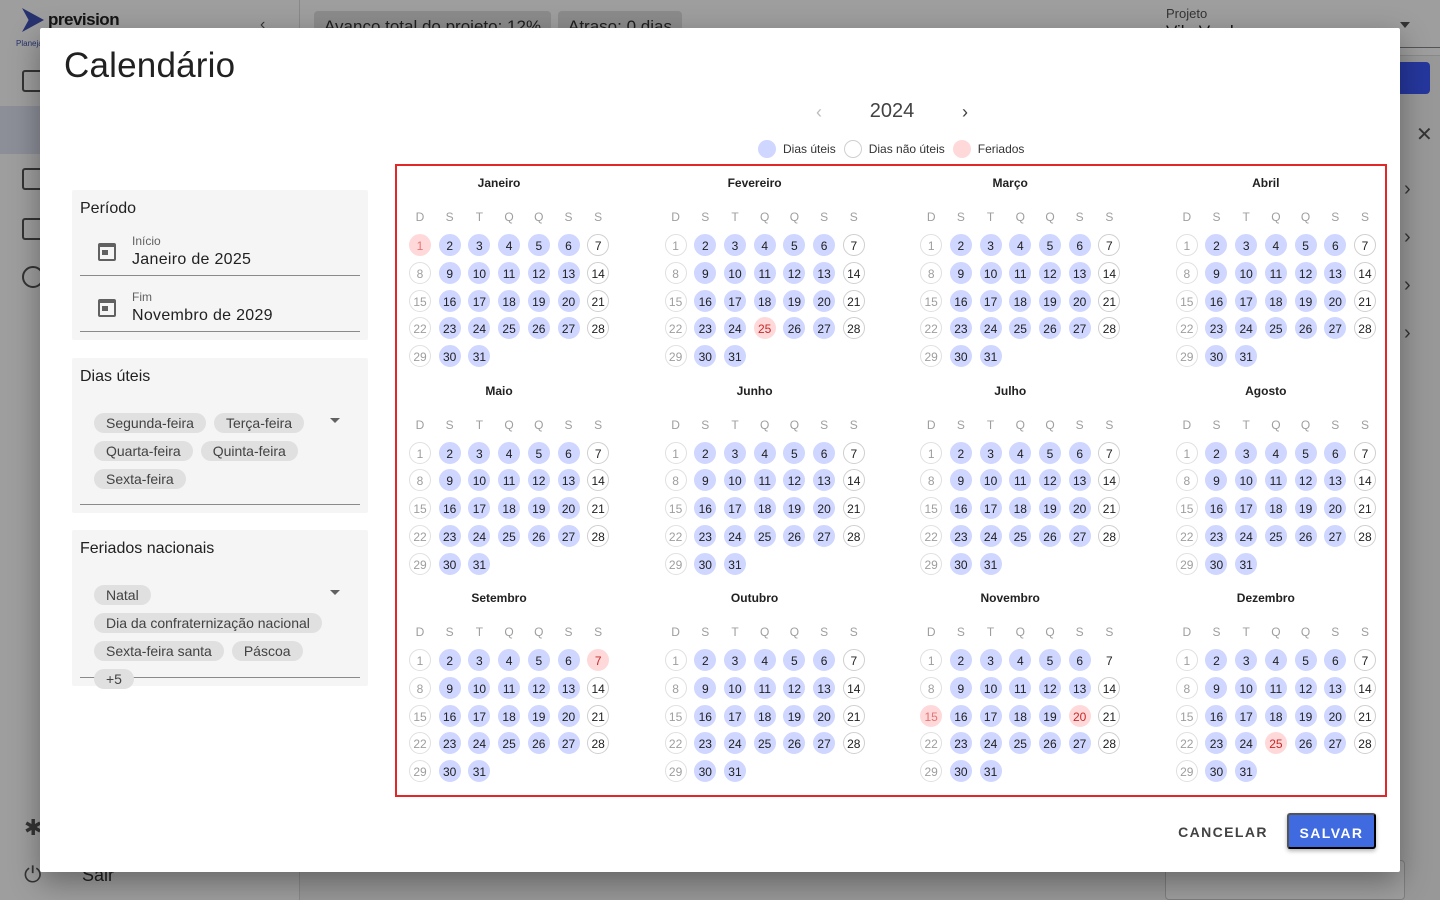 The height and width of the screenshot is (900, 1440). Describe the element at coordinates (1246, 715) in the screenshot. I see `working-day: 17` at that location.